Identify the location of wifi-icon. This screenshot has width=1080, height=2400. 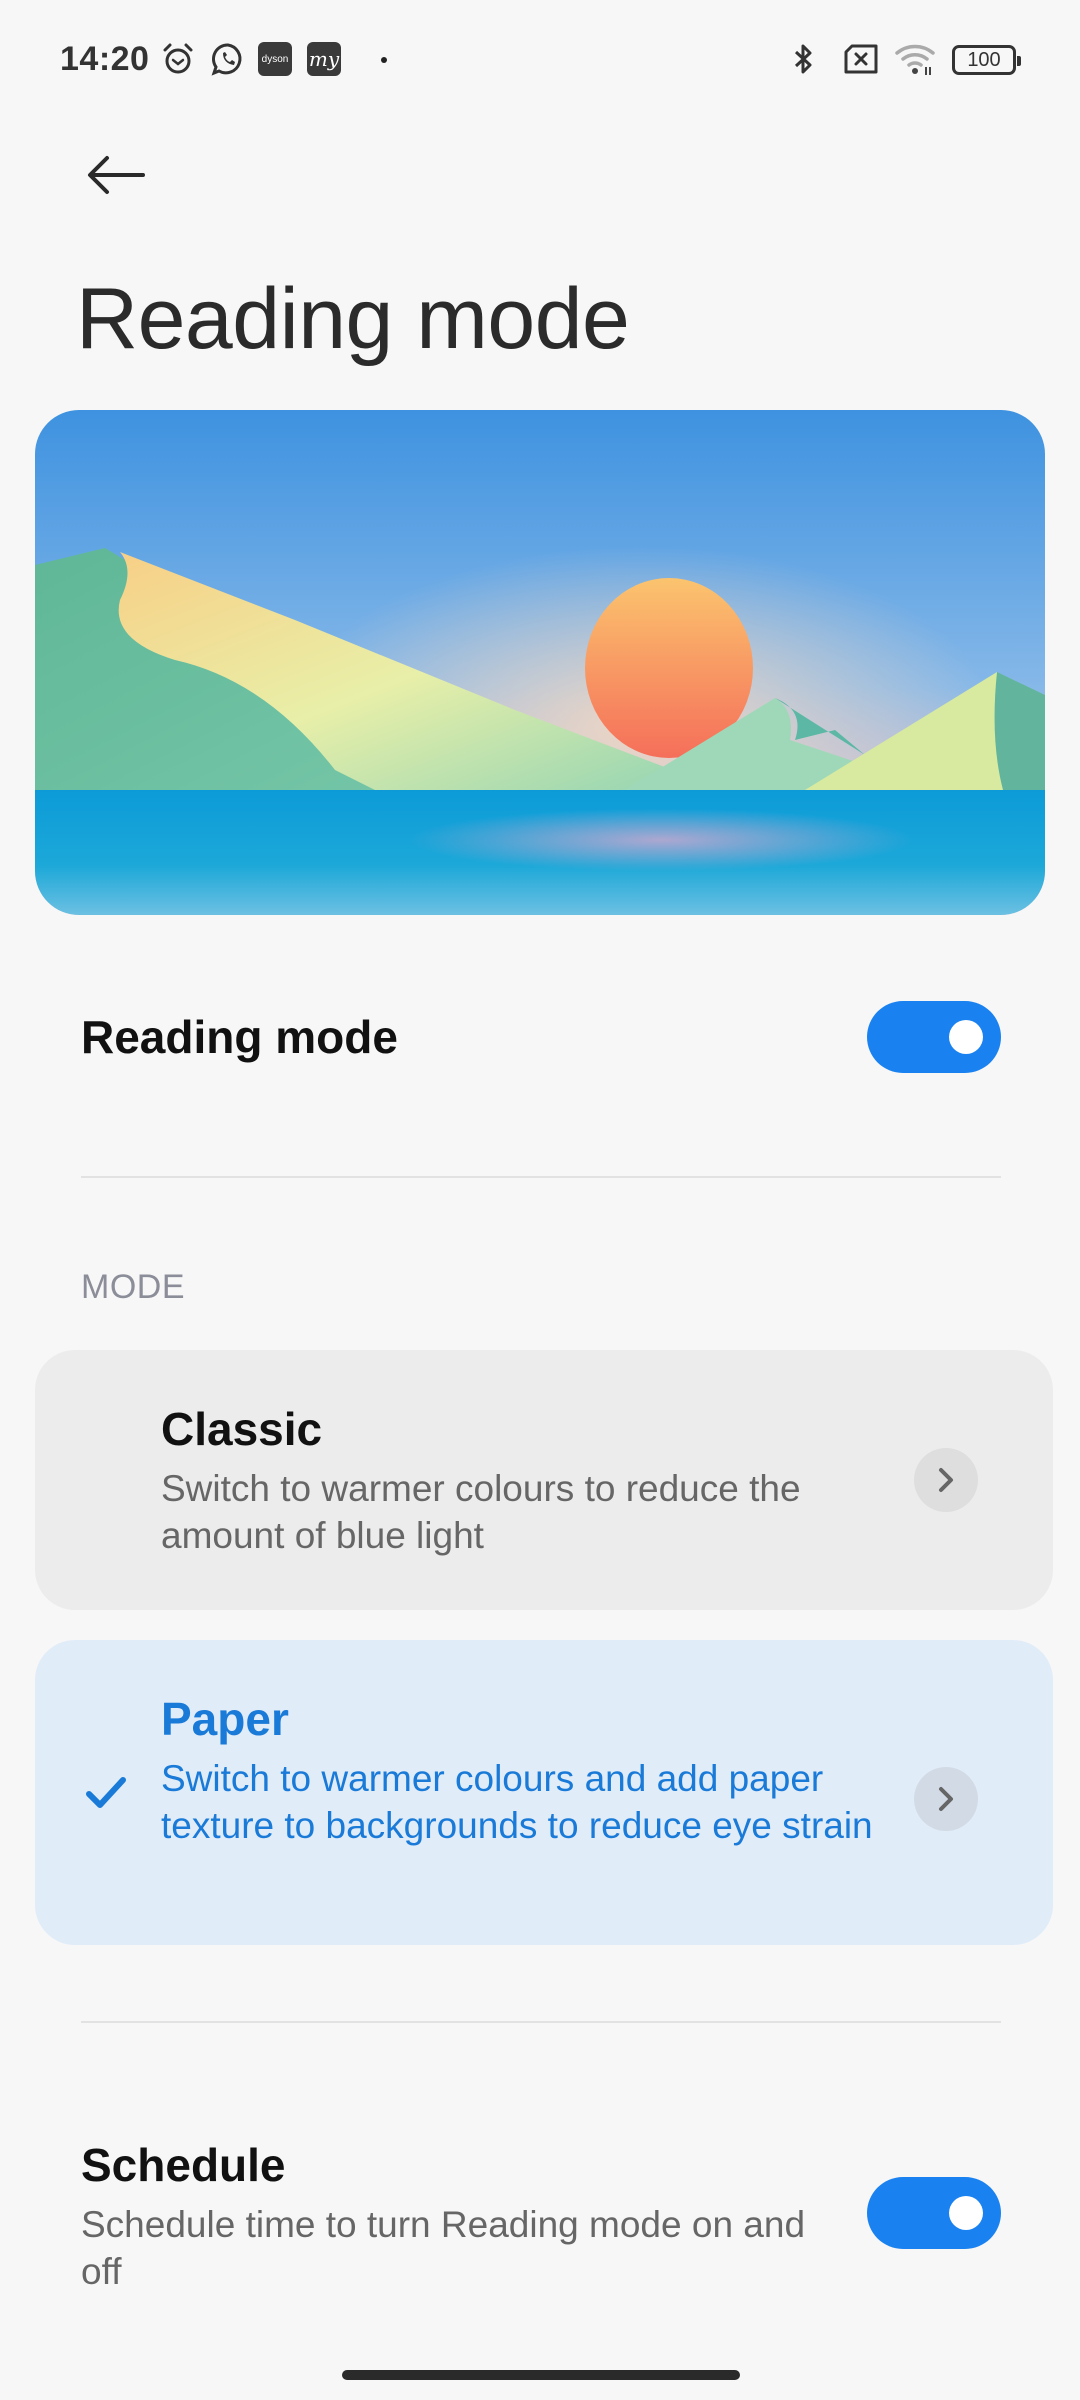
(916, 59).